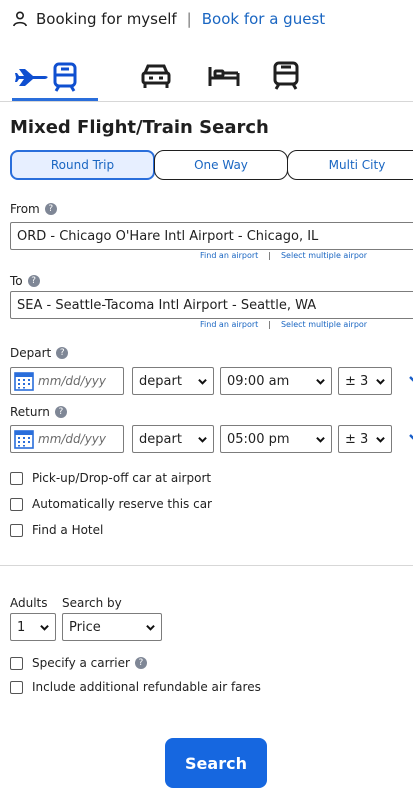 The height and width of the screenshot is (811, 413). What do you see at coordinates (81, 663) in the screenshot?
I see `option-label: Specify a carrier` at bounding box center [81, 663].